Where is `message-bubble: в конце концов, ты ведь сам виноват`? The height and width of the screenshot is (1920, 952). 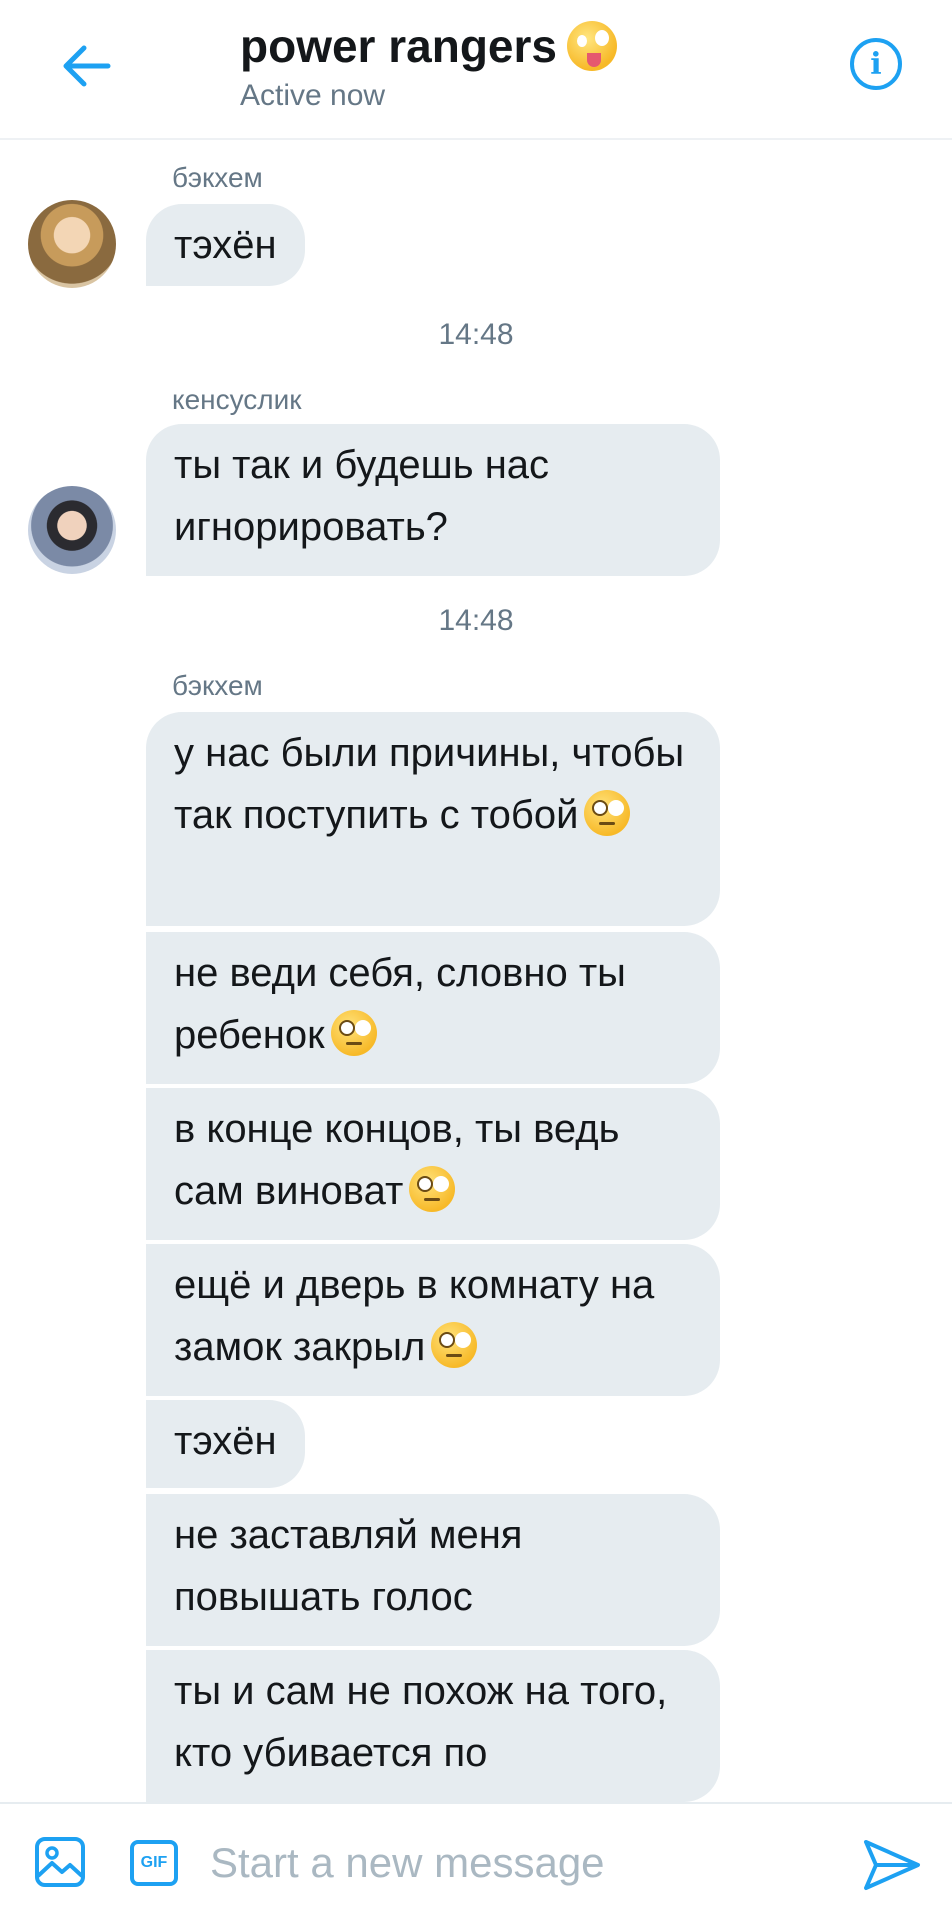 message-bubble: в конце концов, ты ведь сам виноват is located at coordinates (433, 1164).